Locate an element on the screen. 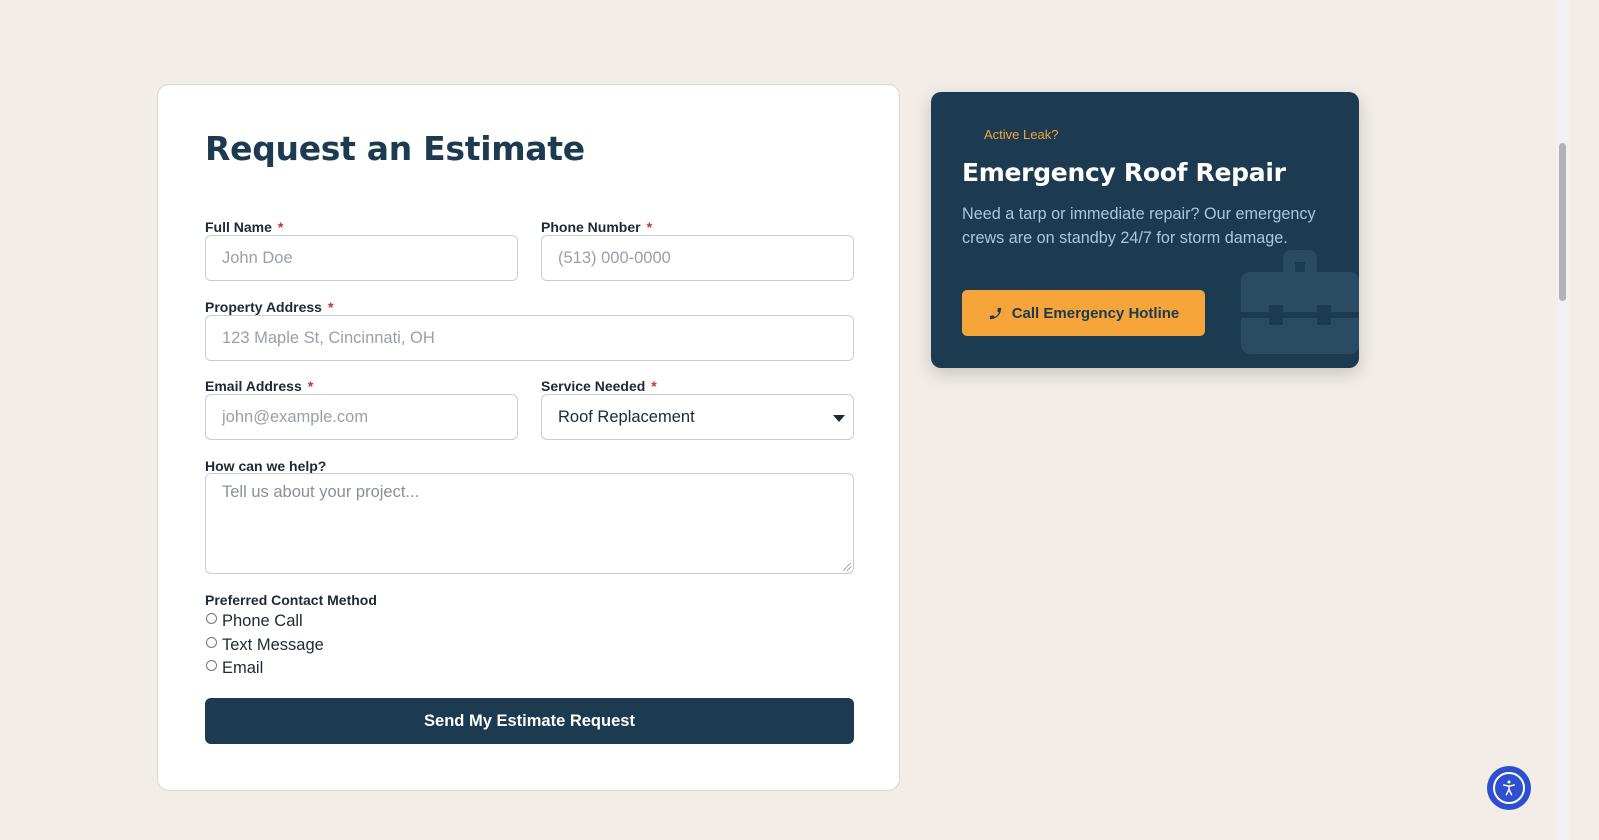 The image size is (1599, 840). email-label: Email Address * is located at coordinates (259, 386).